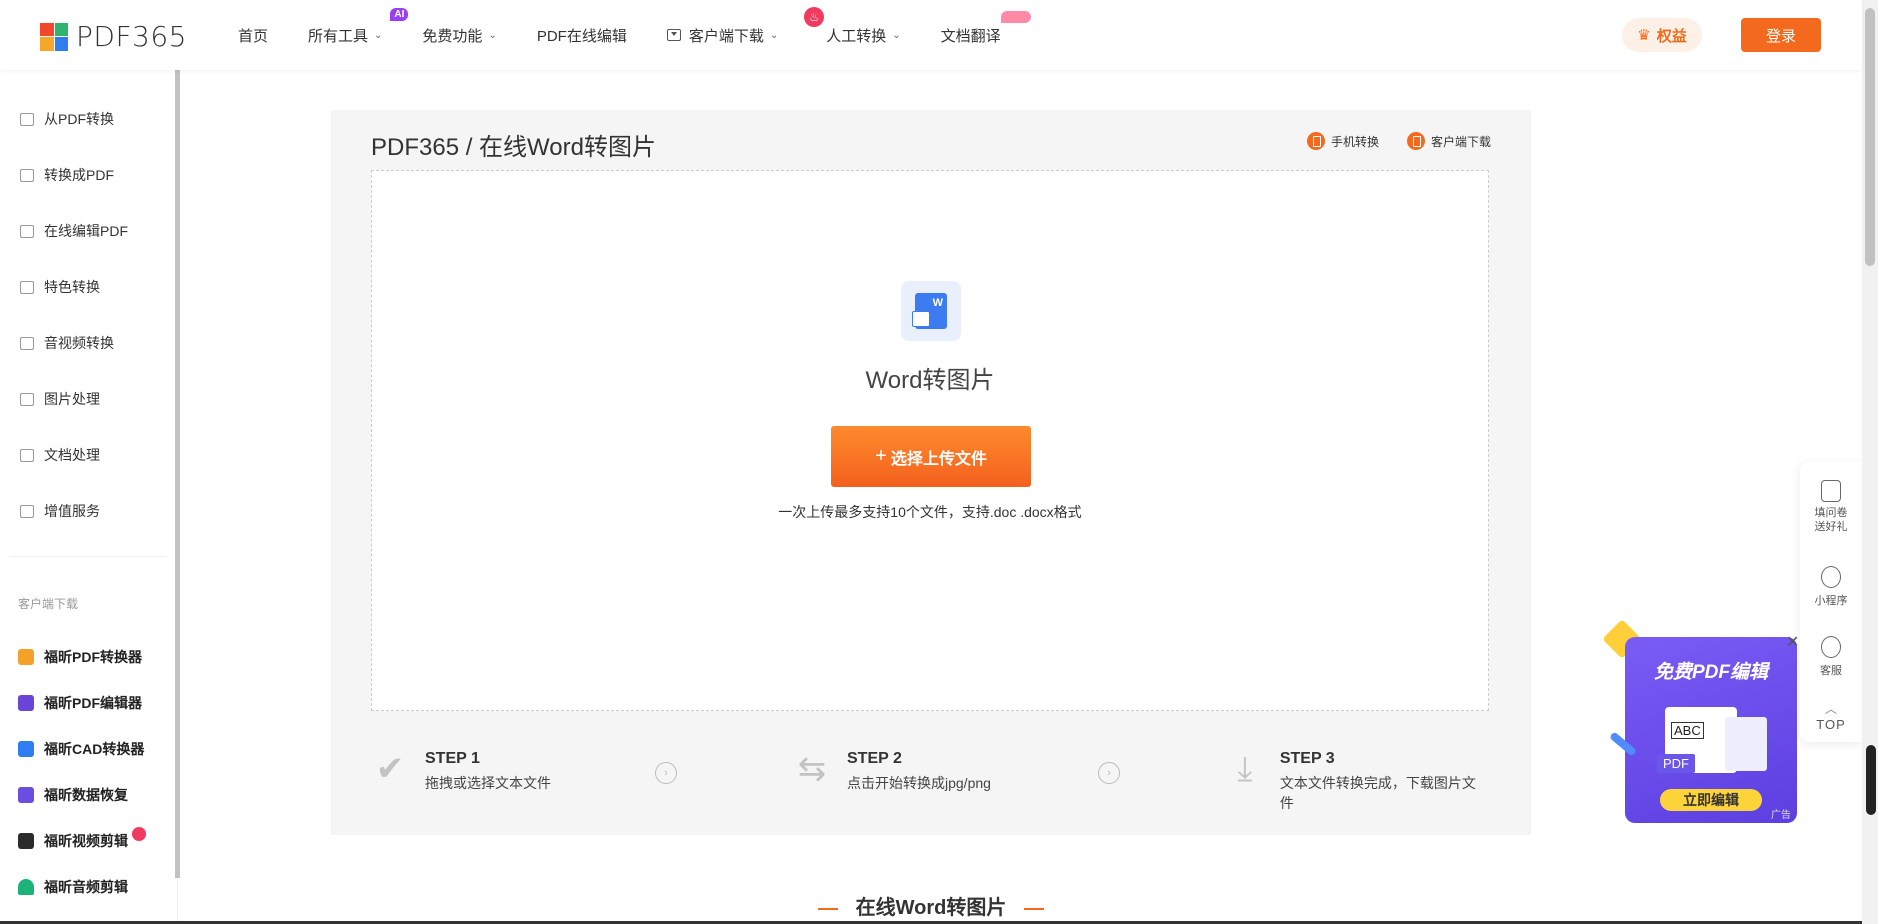 Image resolution: width=1878 pixels, height=924 pixels. I want to click on step-title: STEP 3, so click(1307, 758).